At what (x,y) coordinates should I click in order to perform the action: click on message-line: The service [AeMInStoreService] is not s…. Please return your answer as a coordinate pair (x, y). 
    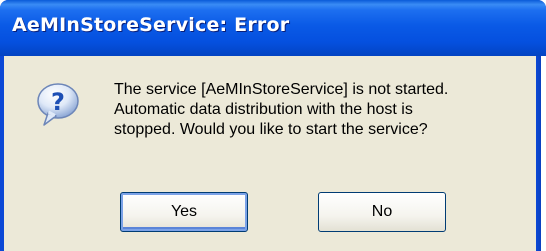
    Looking at the image, I should click on (281, 89).